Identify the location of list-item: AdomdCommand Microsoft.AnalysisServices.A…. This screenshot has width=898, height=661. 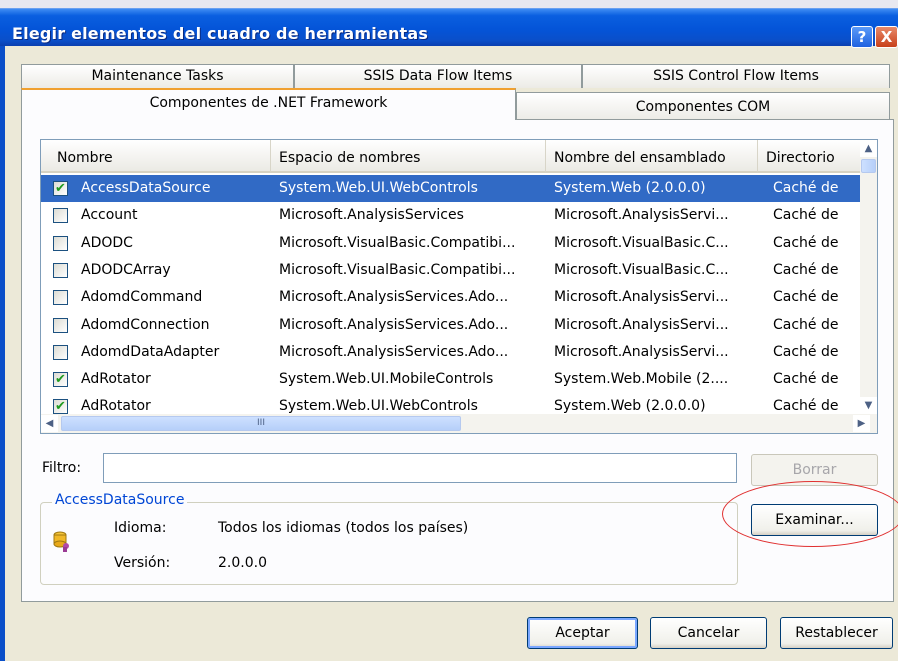
(450, 297).